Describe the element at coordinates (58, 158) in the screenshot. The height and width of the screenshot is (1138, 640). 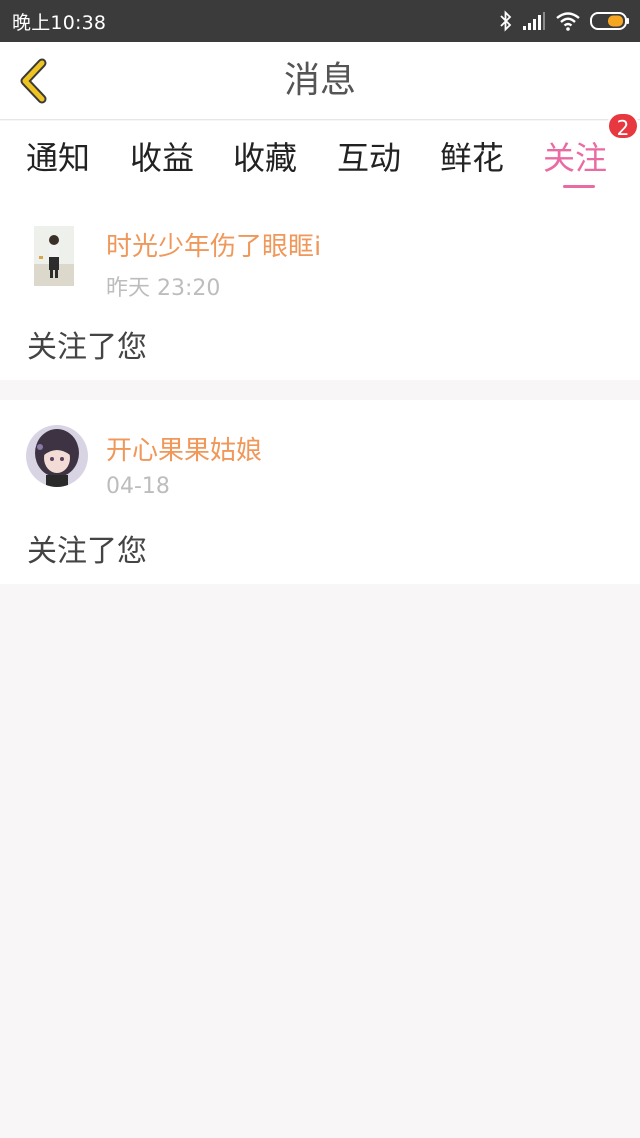
I see `tab-notice: 通知` at that location.